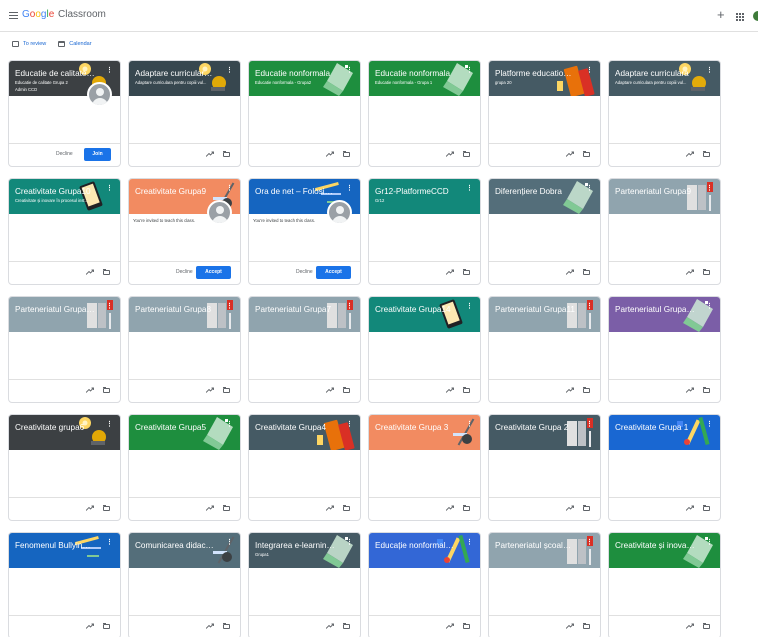  What do you see at coordinates (535, 310) in the screenshot?
I see `class-title: Parteneriatul Grupa11` at bounding box center [535, 310].